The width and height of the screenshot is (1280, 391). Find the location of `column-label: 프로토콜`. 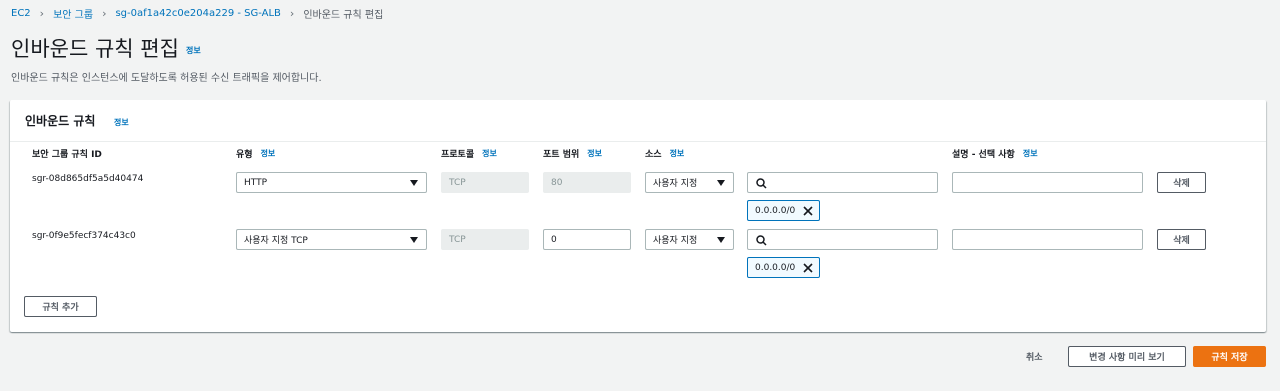

column-label: 프로토콜 is located at coordinates (458, 155).